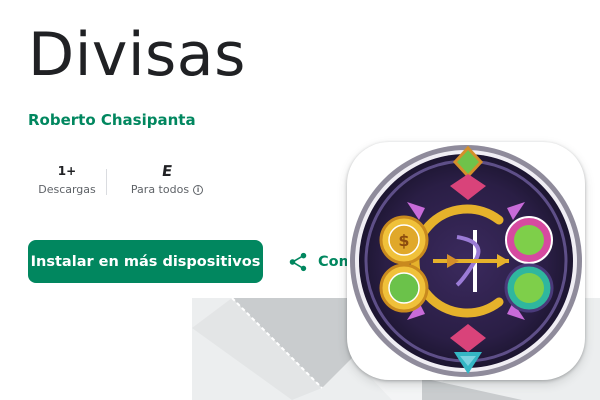 The image size is (600, 400). I want to click on downloads-label: Descargas, so click(67, 190).